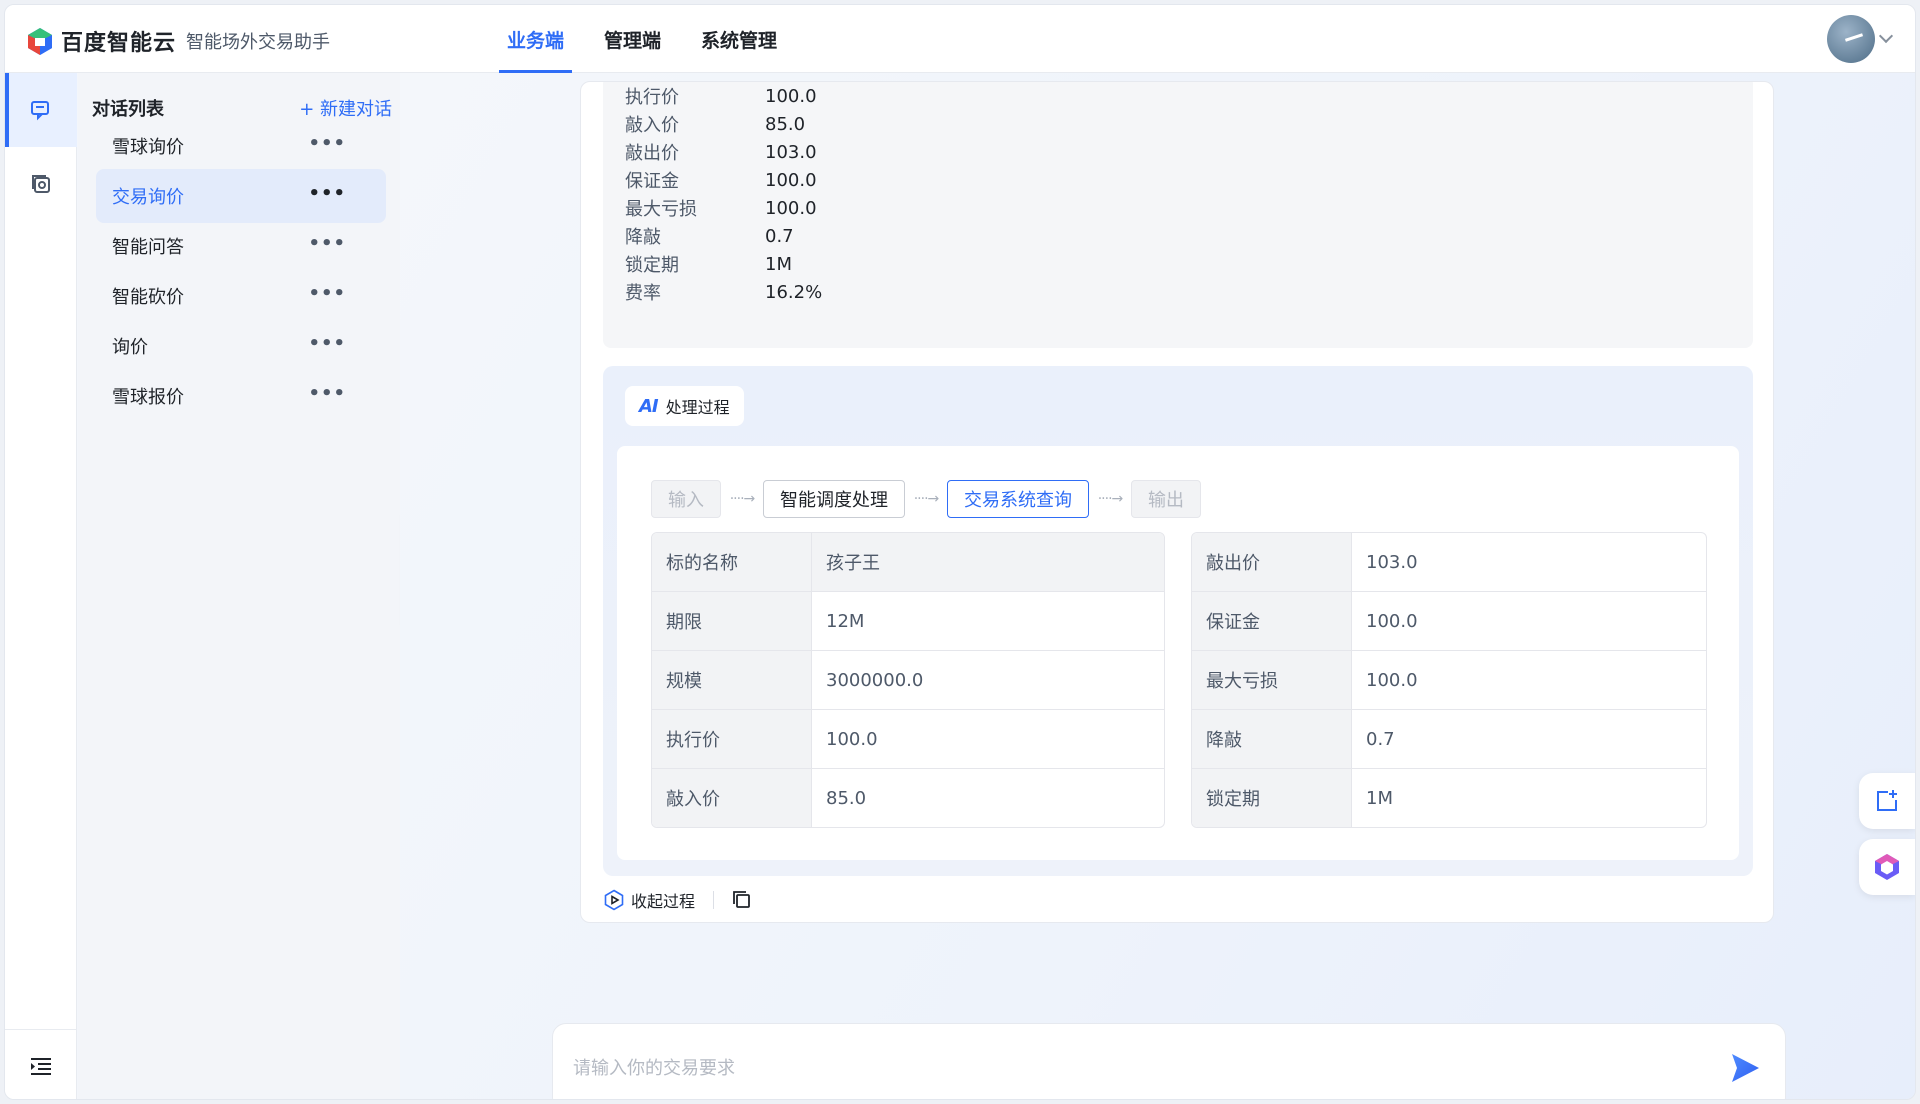 This screenshot has height=1104, width=1920. I want to click on step-input: 输入, so click(686, 499).